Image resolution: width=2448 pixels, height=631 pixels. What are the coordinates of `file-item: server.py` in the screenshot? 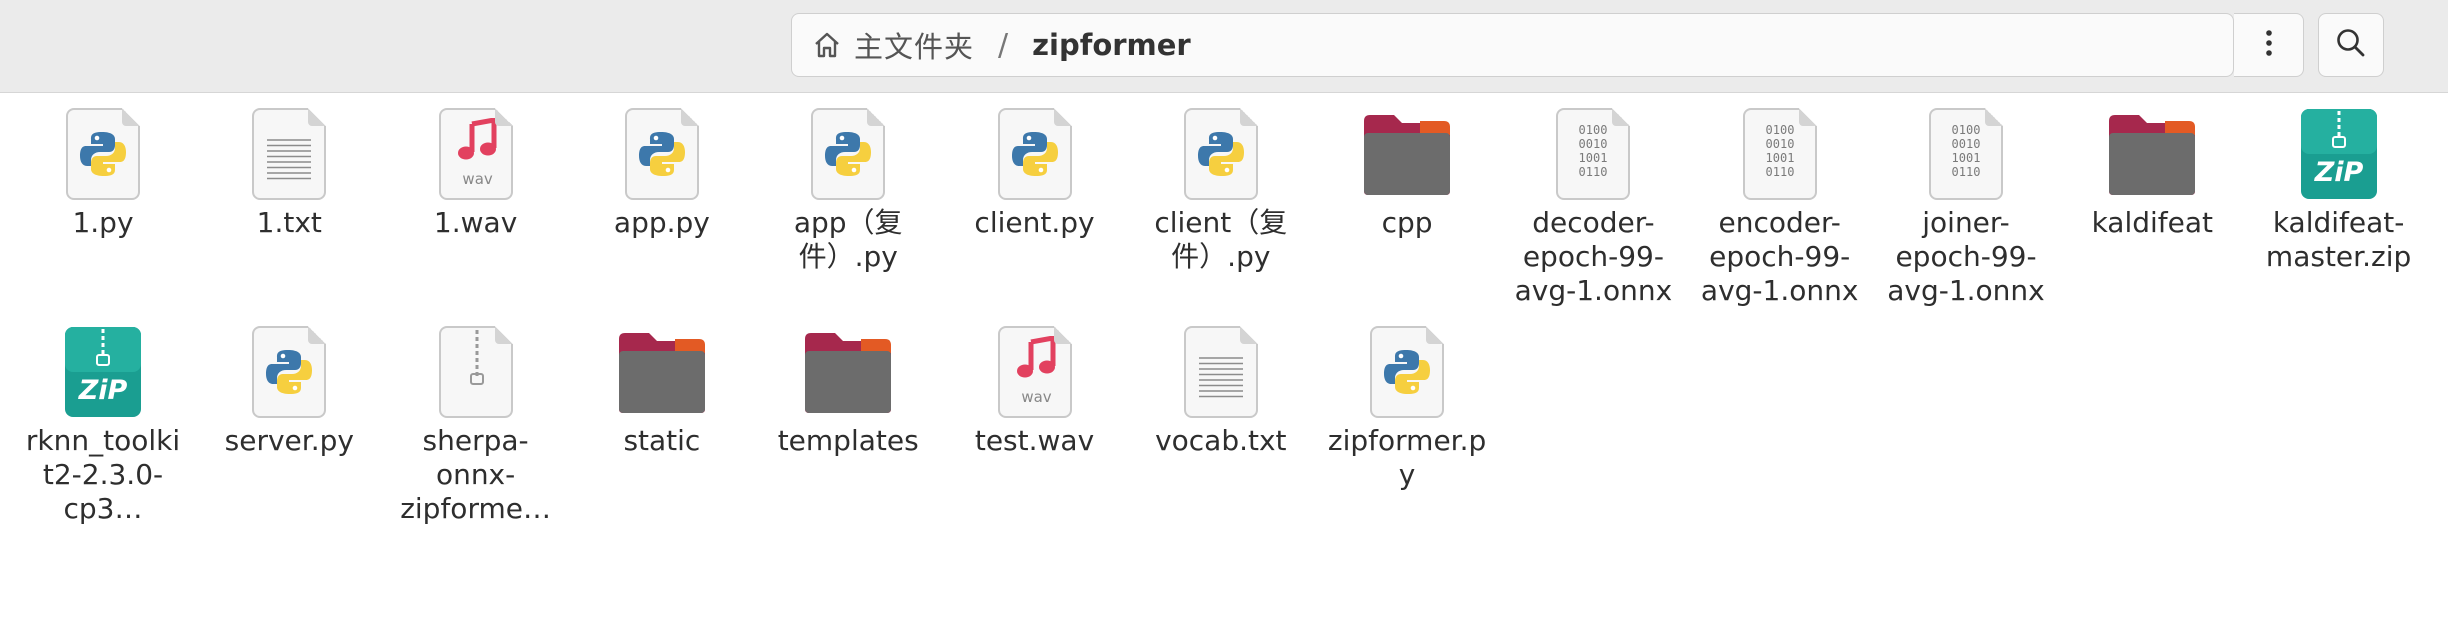 It's located at (289, 390).